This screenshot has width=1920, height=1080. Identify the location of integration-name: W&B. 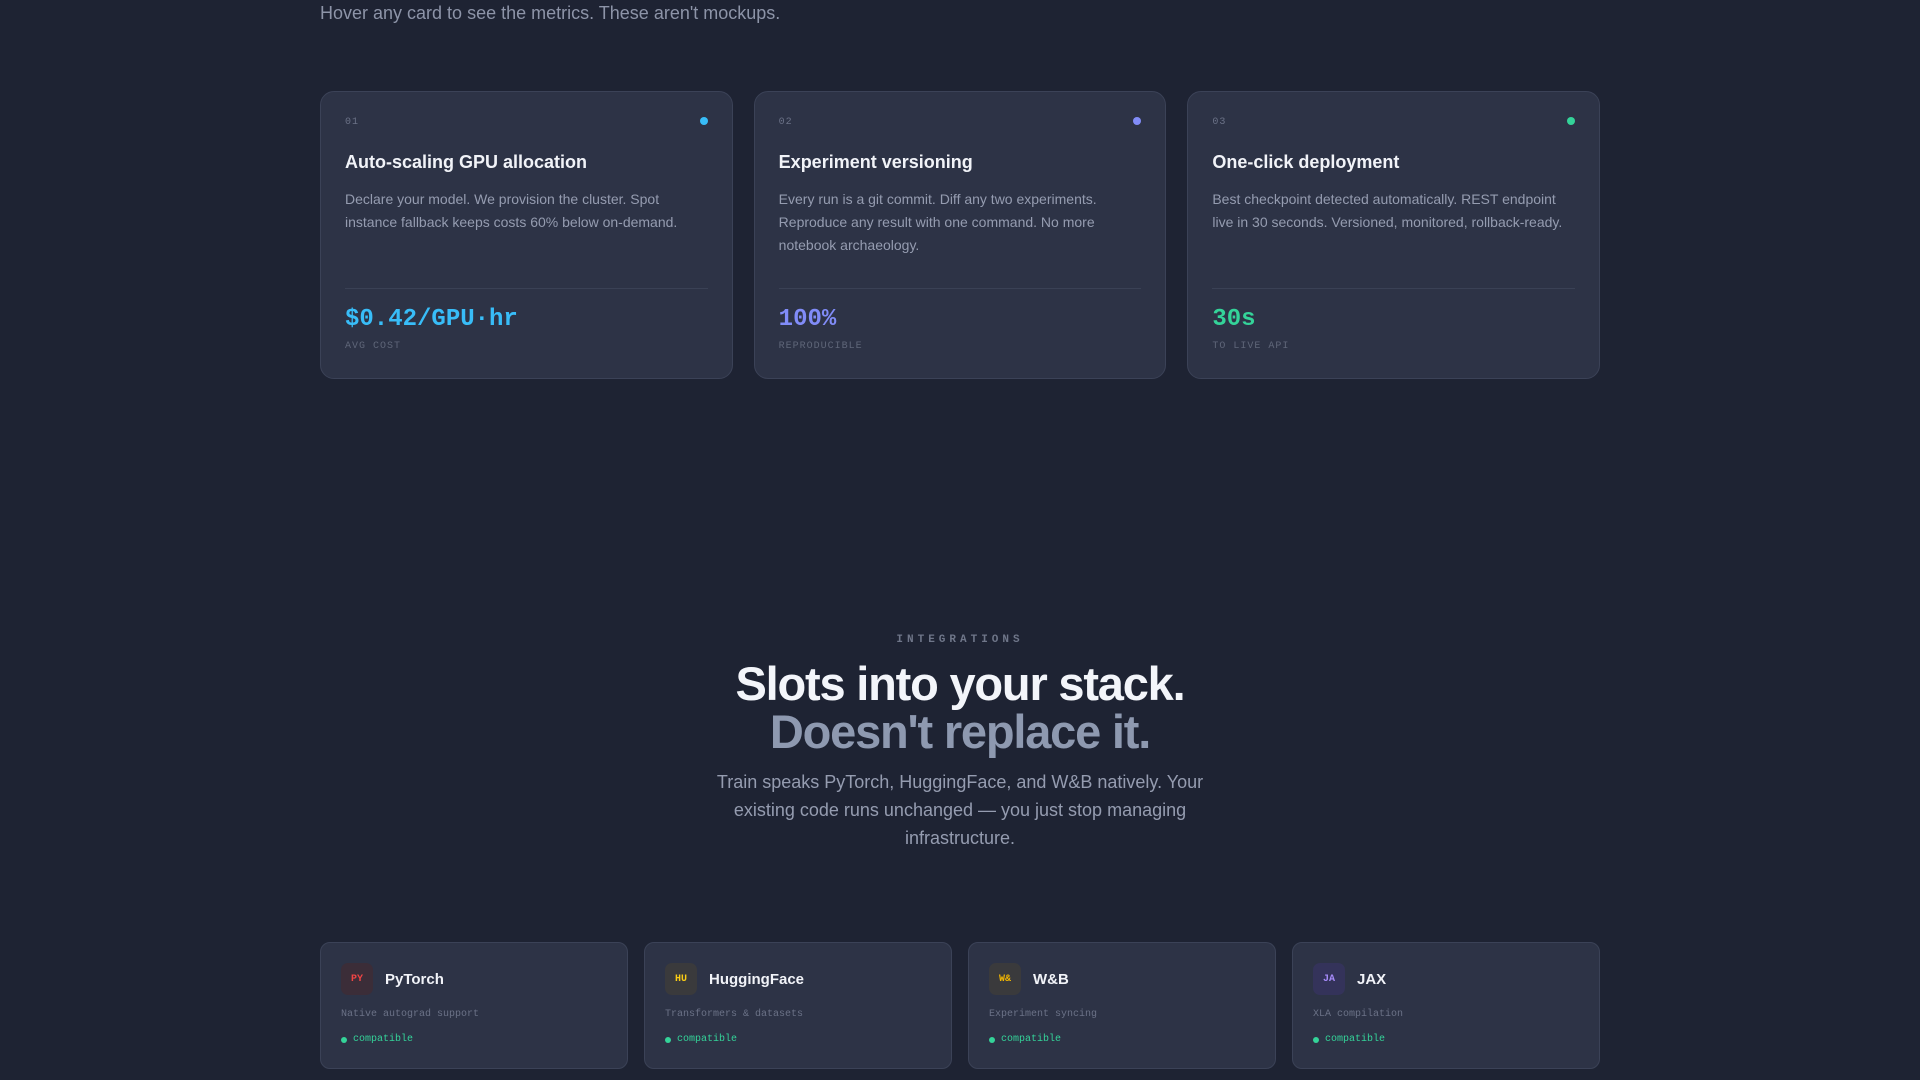
(1051, 979).